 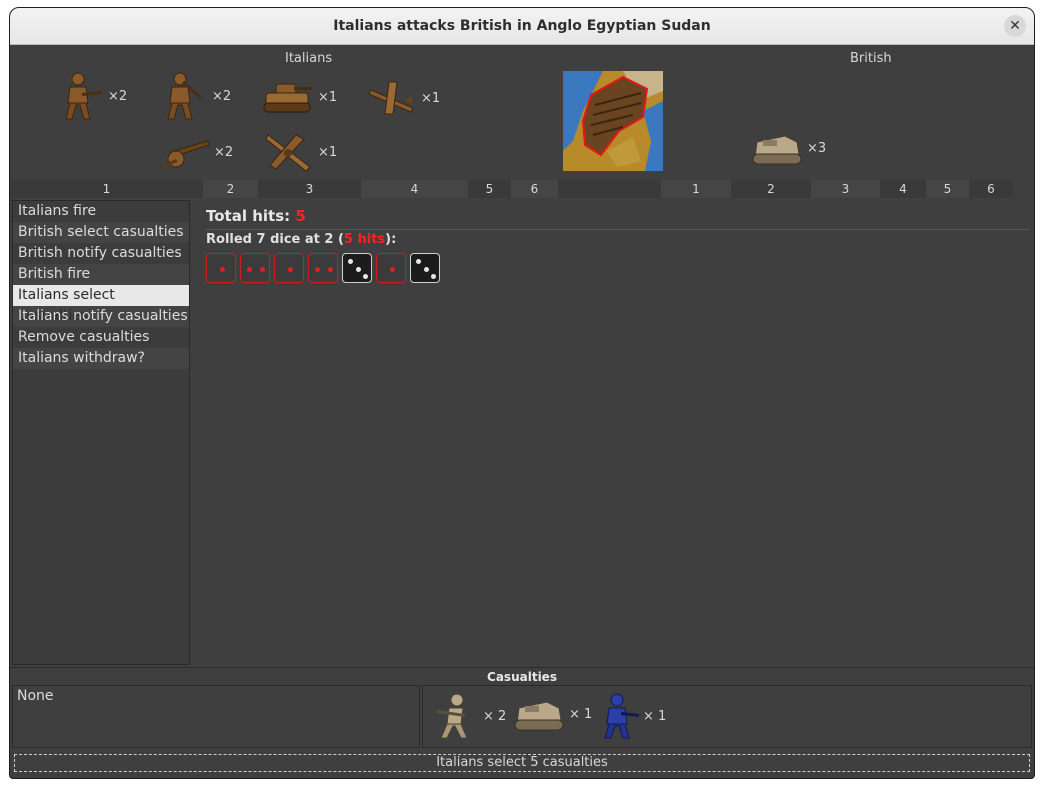 What do you see at coordinates (391, 98) in the screenshot?
I see `bomber-icon` at bounding box center [391, 98].